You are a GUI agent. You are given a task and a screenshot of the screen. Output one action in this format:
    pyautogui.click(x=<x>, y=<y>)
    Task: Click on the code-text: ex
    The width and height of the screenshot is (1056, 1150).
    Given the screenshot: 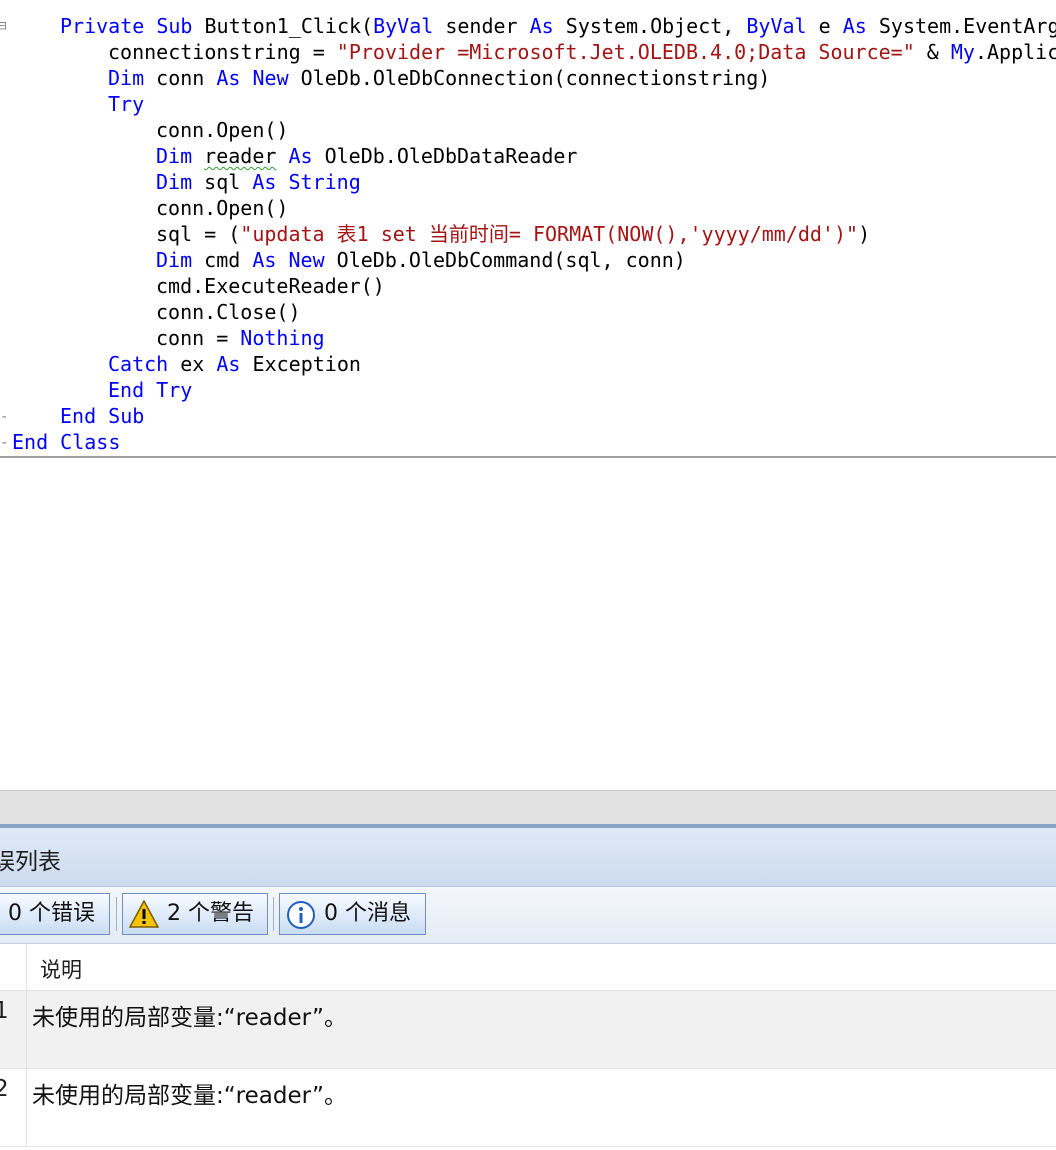 What is the action you would take?
    pyautogui.click(x=192, y=364)
    